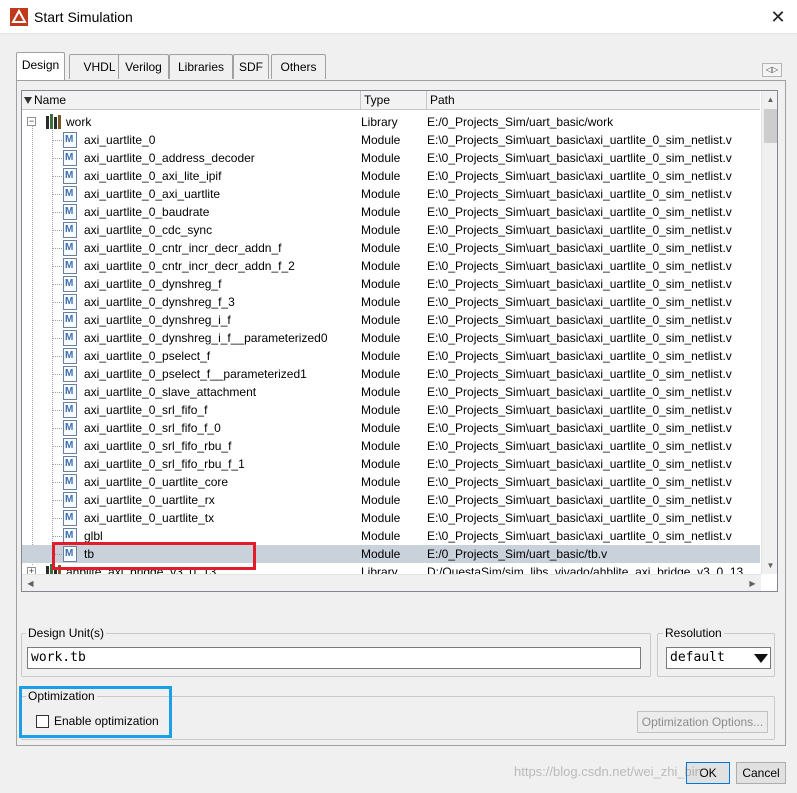 The height and width of the screenshot is (793, 797). Describe the element at coordinates (201, 66) in the screenshot. I see `tab-libraries: Libraries` at that location.